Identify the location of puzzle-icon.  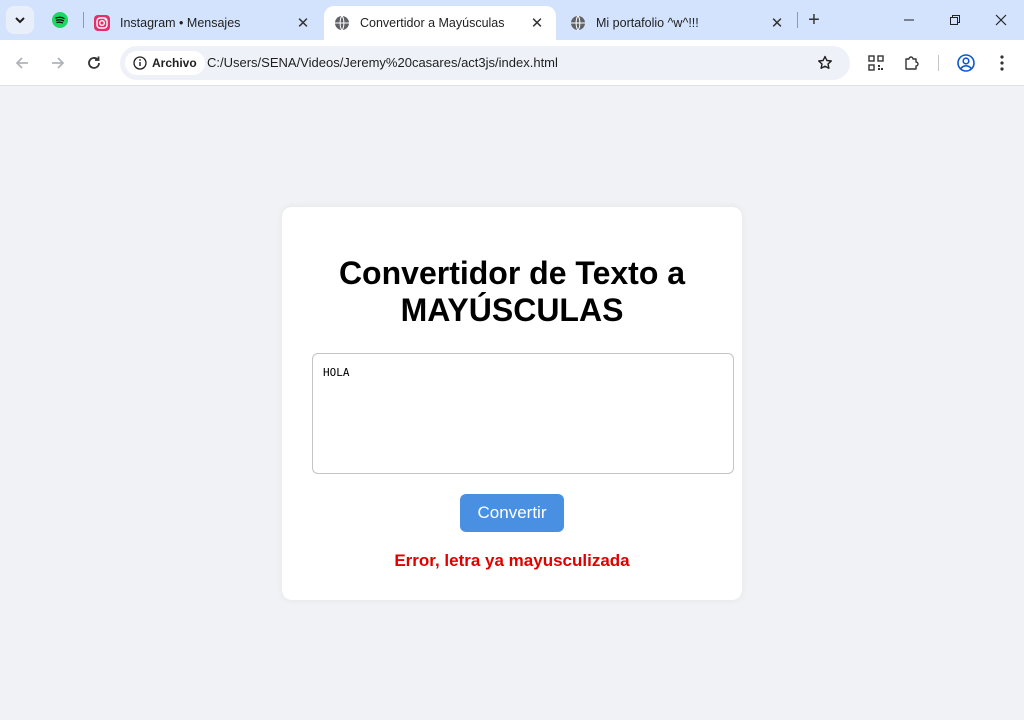
(912, 63).